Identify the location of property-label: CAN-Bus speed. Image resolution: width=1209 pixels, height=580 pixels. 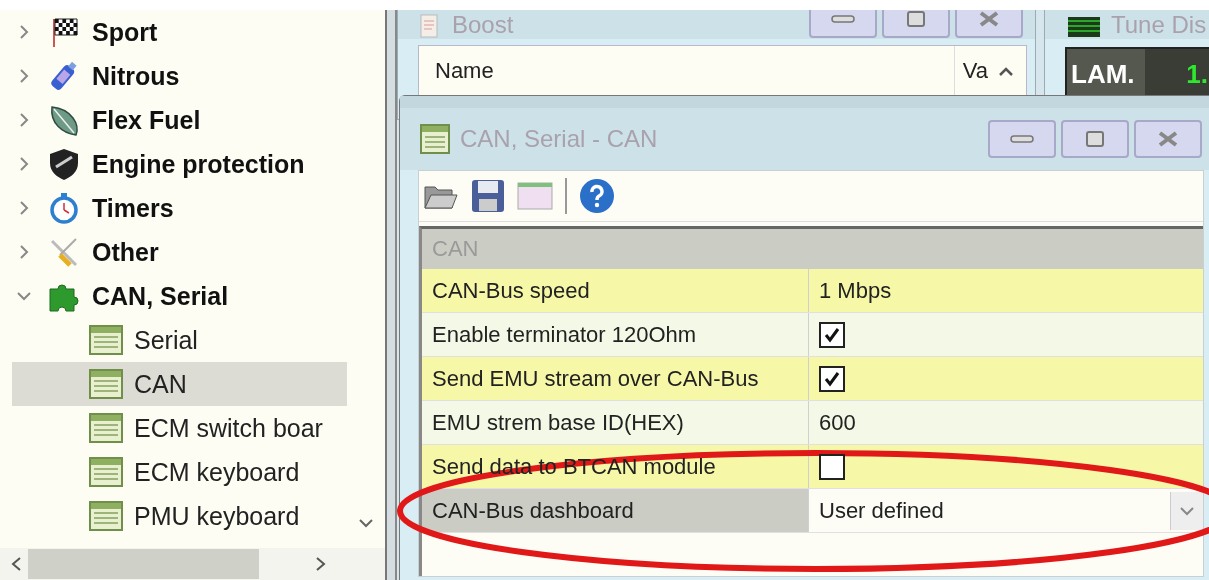
(615, 290).